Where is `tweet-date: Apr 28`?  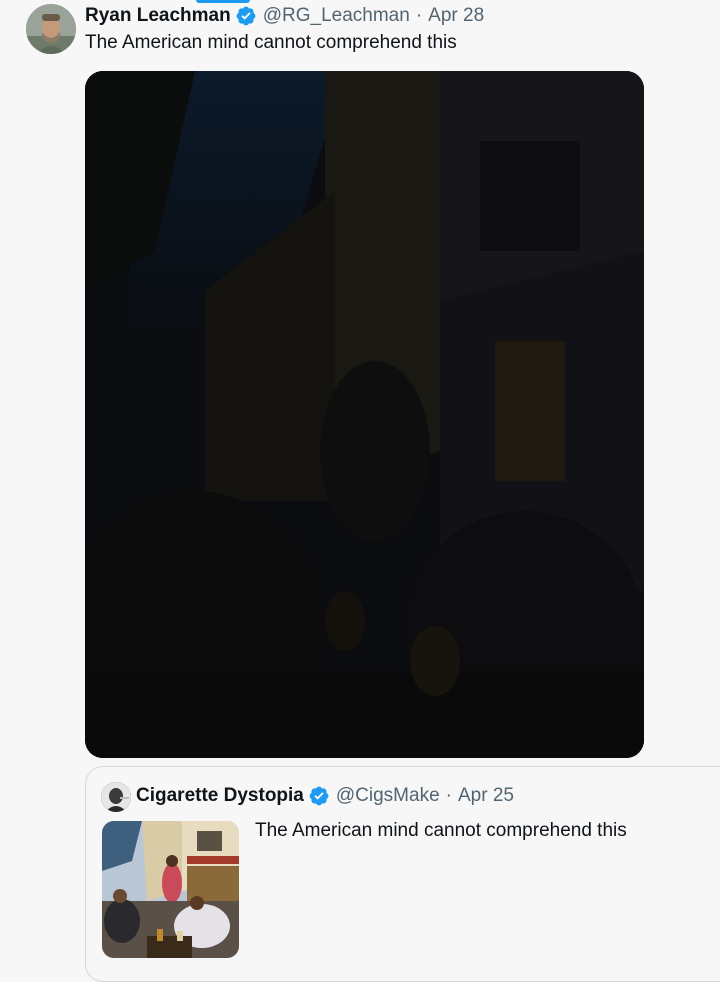
tweet-date: Apr 28 is located at coordinates (456, 16).